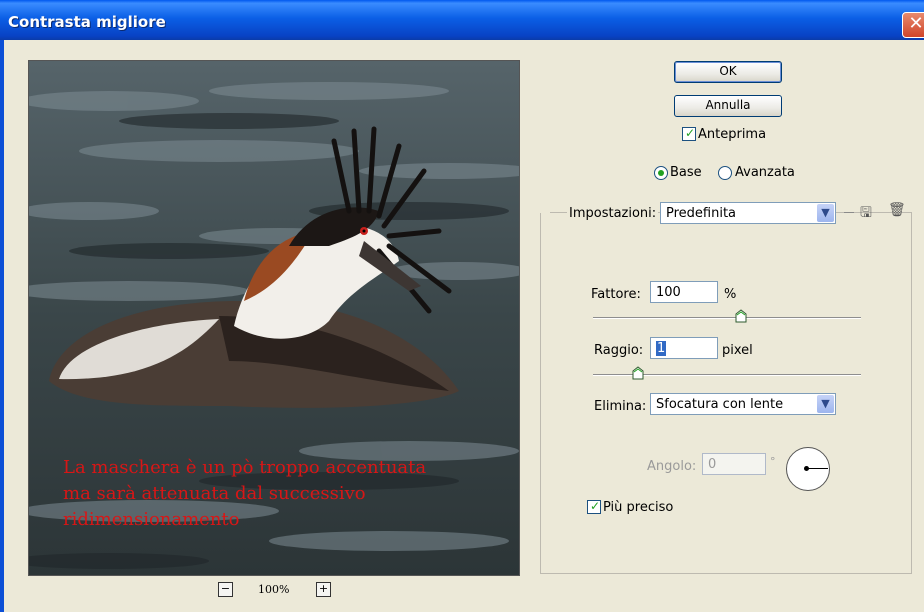 This screenshot has width=924, height=612. What do you see at coordinates (748, 213) in the screenshot?
I see `settings-select: Predefinita ▼` at bounding box center [748, 213].